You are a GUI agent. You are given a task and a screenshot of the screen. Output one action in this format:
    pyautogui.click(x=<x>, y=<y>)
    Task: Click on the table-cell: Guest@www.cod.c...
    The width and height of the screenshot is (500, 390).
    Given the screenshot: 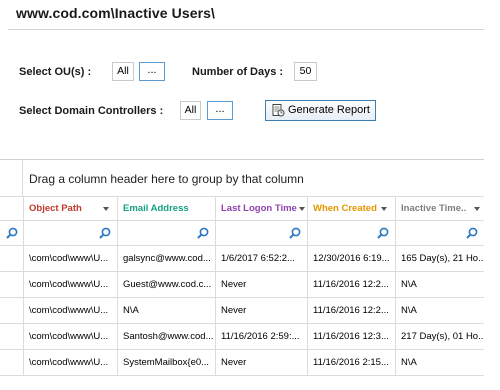 What is the action you would take?
    pyautogui.click(x=167, y=284)
    